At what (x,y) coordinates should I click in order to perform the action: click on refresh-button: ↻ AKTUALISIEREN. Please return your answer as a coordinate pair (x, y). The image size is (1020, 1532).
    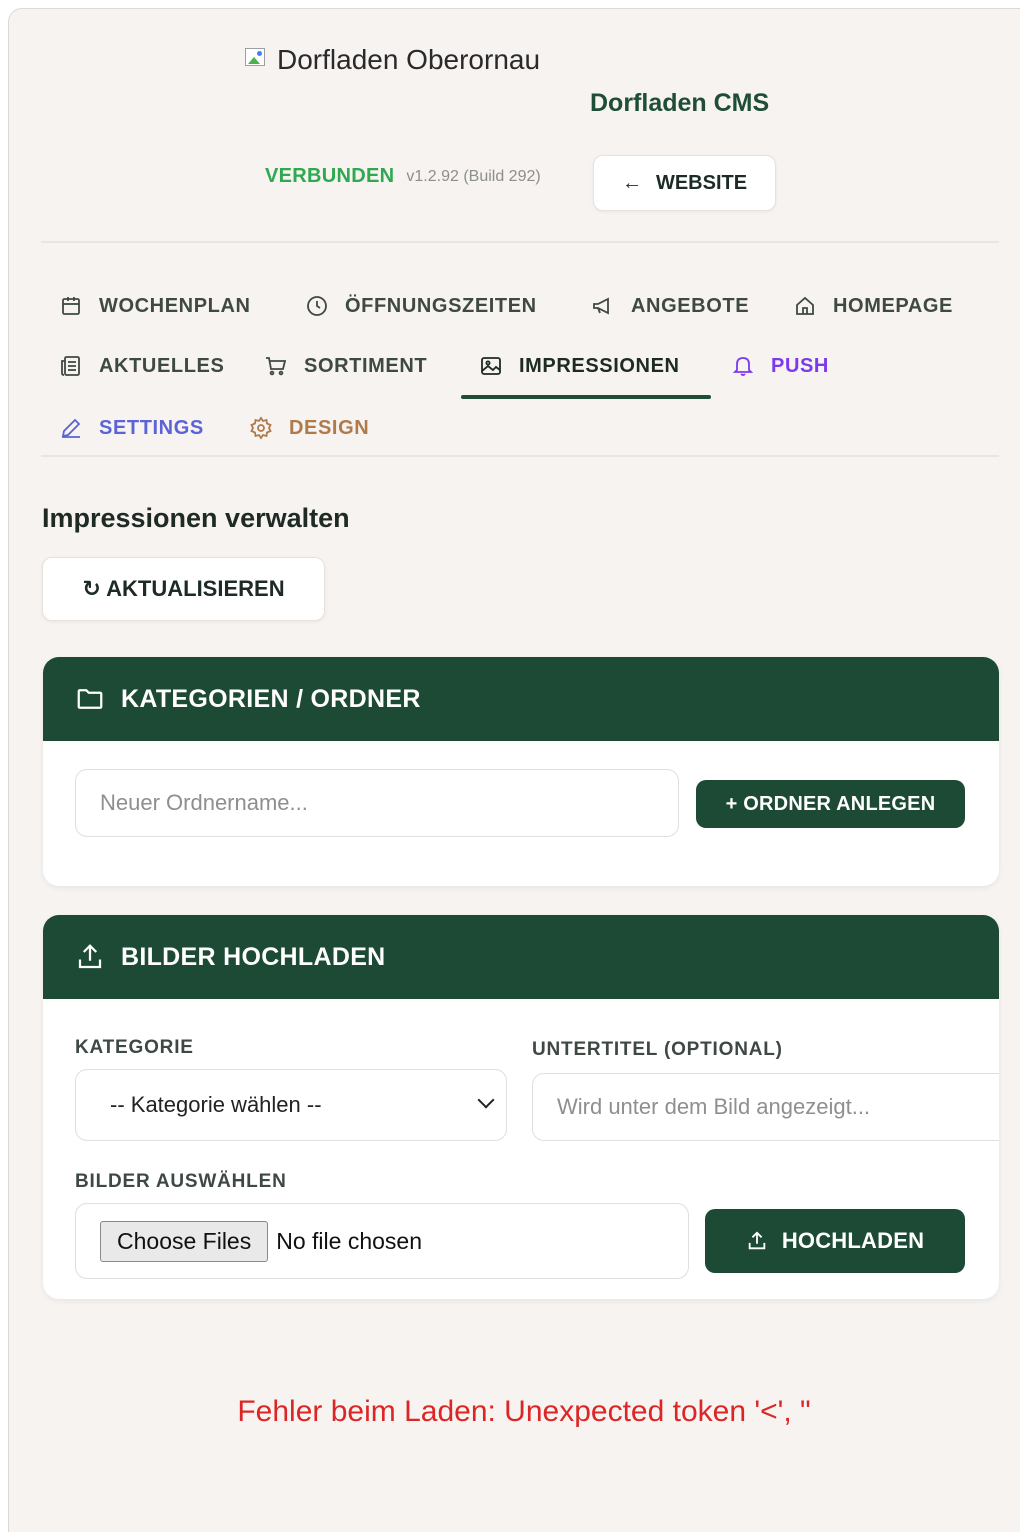
    Looking at the image, I should click on (183, 589).